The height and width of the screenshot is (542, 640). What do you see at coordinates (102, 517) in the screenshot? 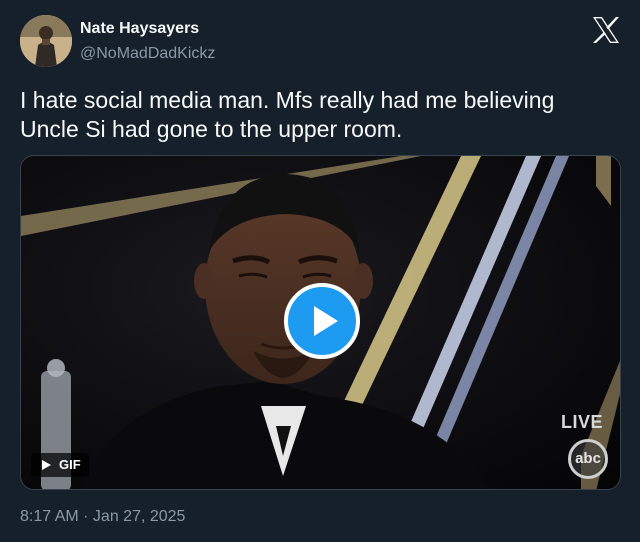
I see `tweet-timestamp: 8:17 AM · Jan 27, 2025` at bounding box center [102, 517].